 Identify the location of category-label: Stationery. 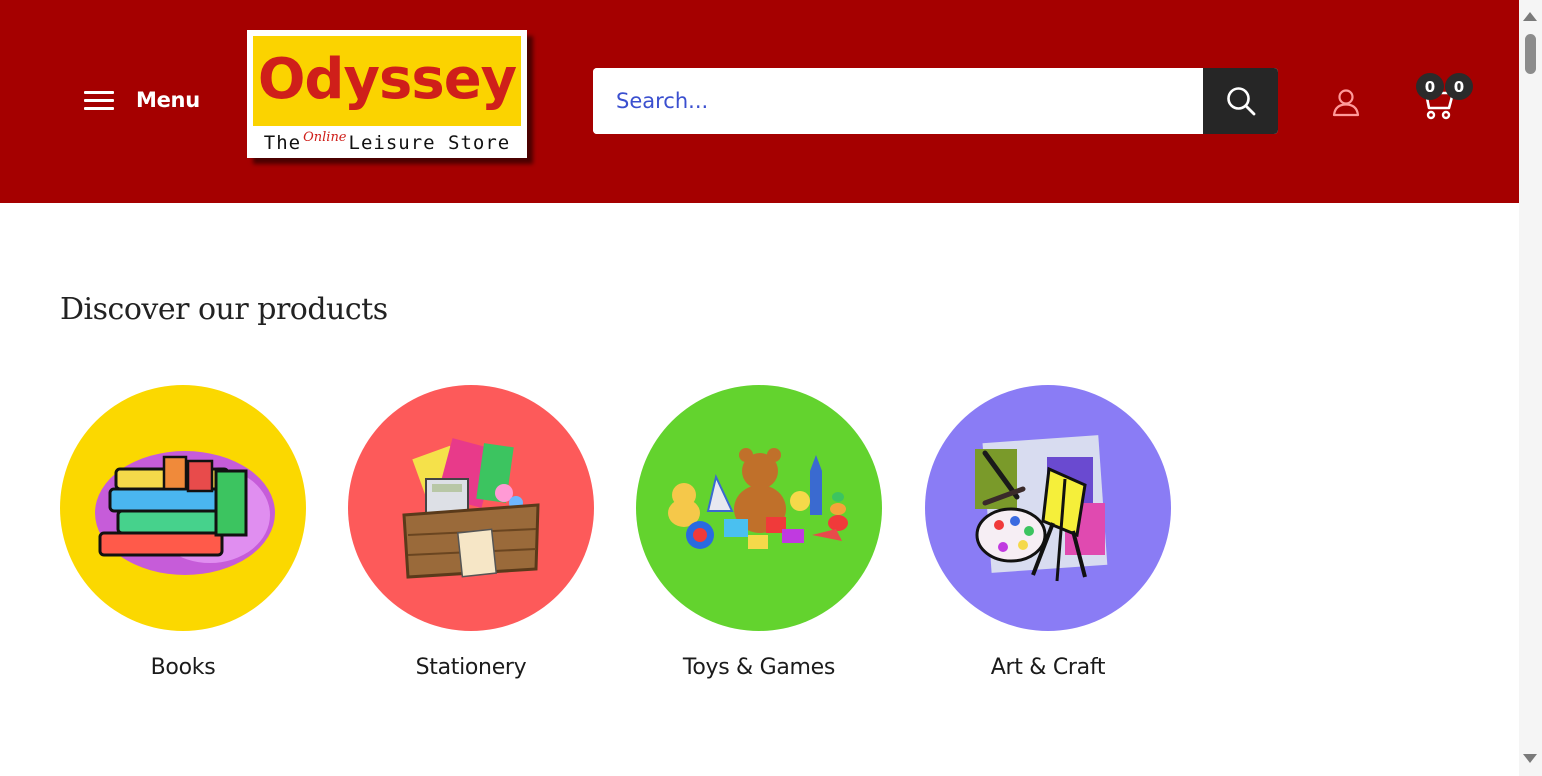
(471, 667).